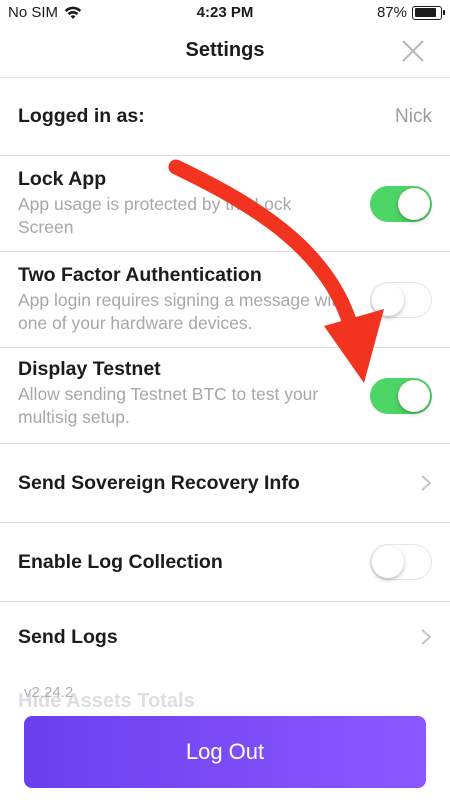  I want to click on battery-icon, so click(428, 12).